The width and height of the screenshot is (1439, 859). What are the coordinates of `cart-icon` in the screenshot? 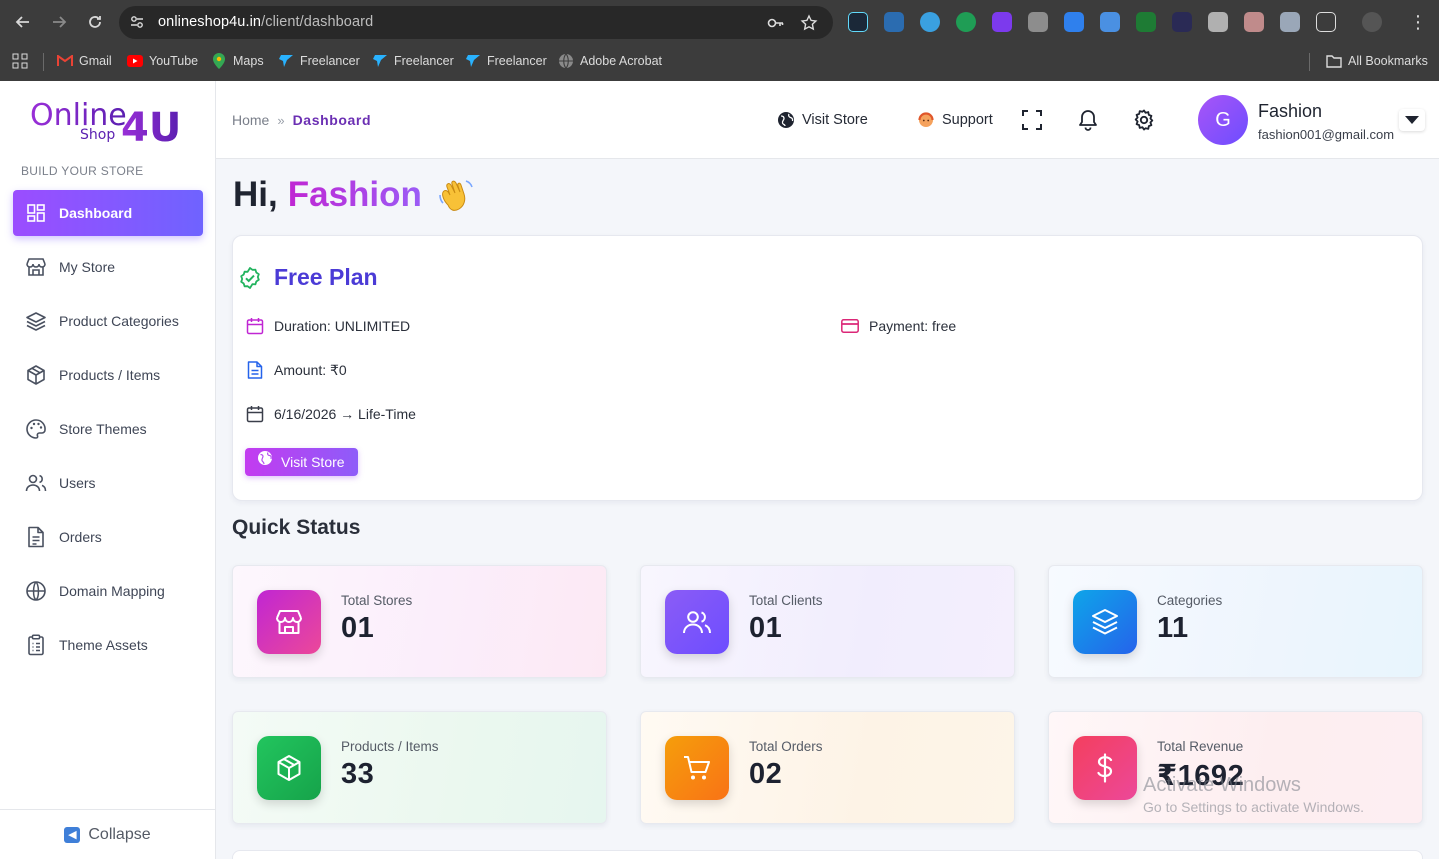 It's located at (697, 768).